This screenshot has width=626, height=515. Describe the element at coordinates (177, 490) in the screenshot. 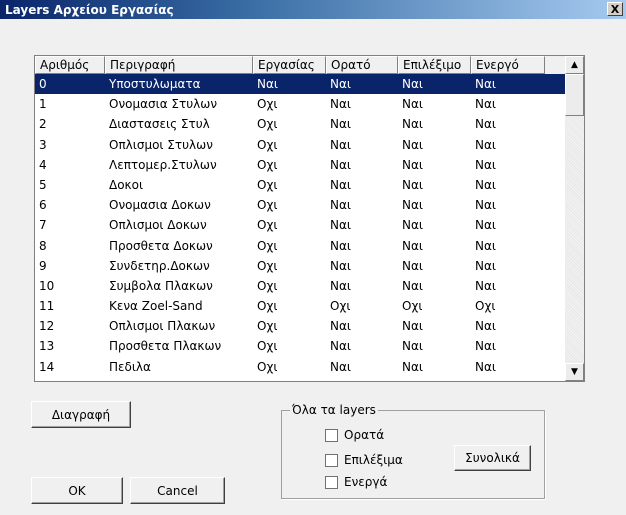

I see `cancel-button: Cancel` at that location.